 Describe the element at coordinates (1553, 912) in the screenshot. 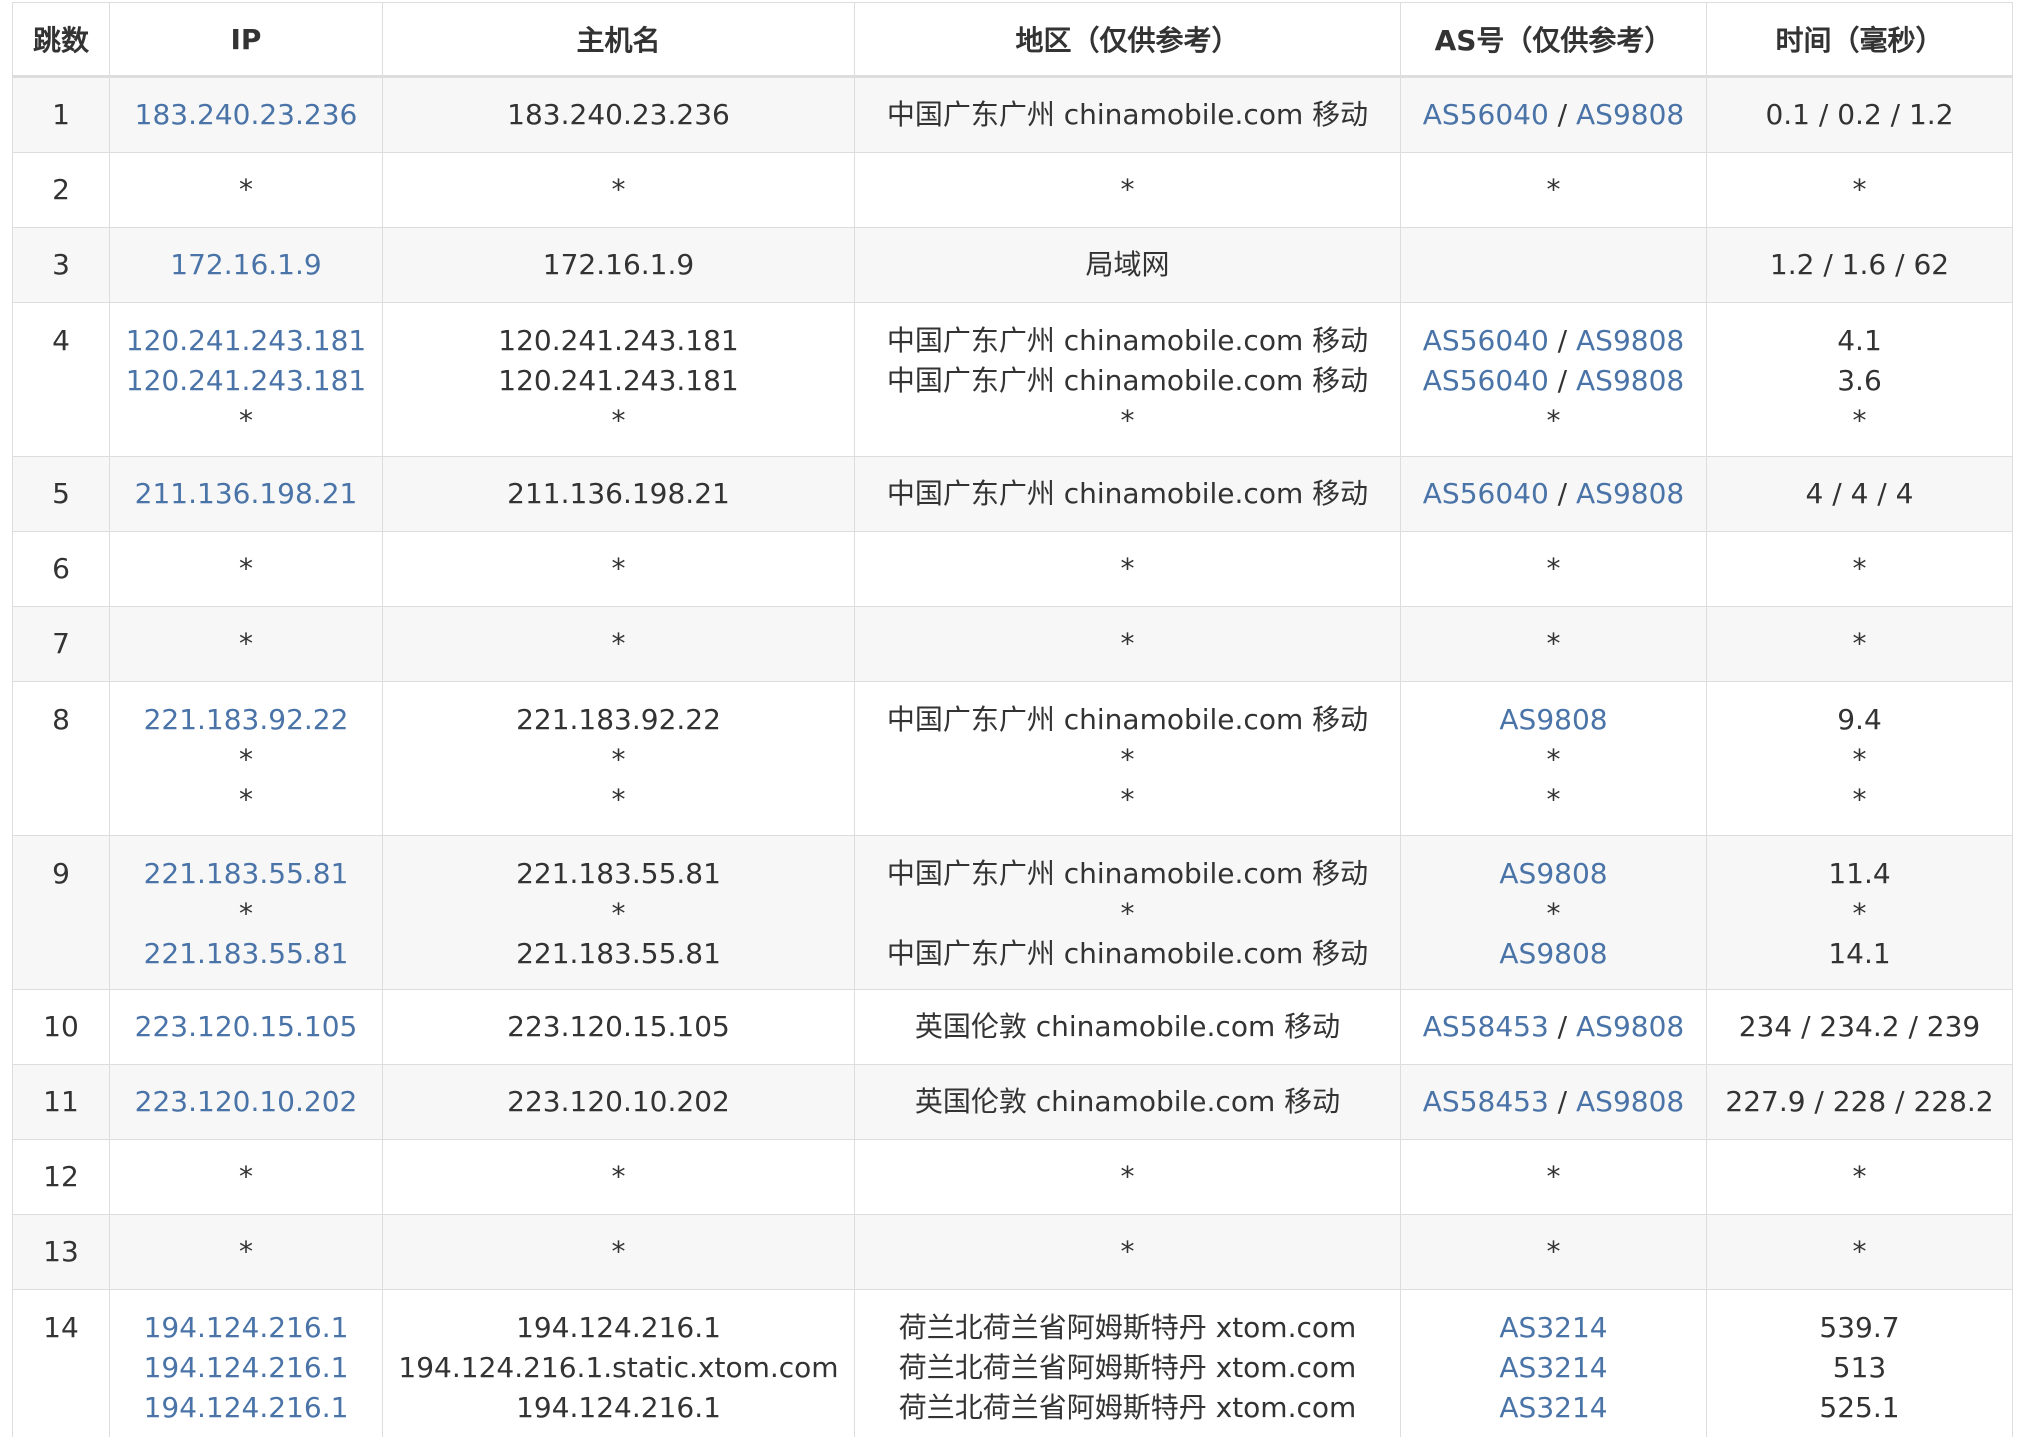

I see `as-cell: AS9808 * AS9808` at that location.